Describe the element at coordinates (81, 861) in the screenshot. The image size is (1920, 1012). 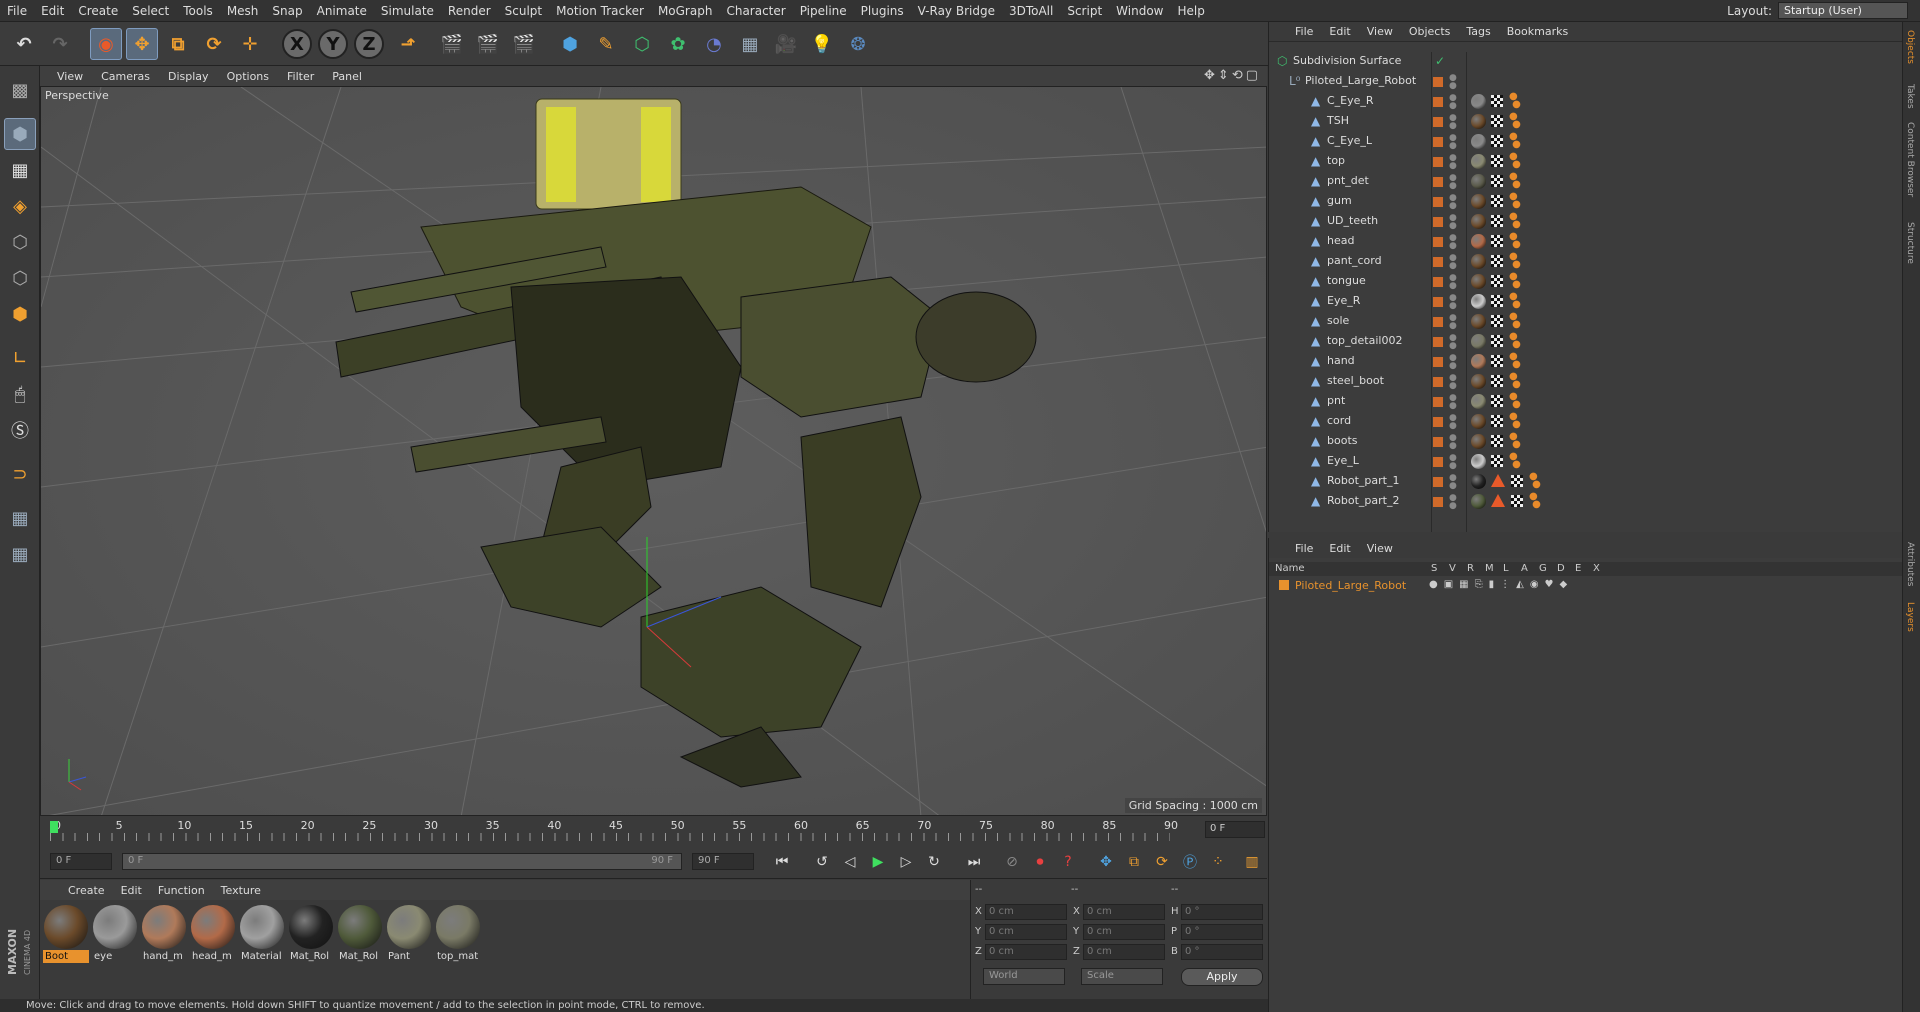
I see `start-frame-field: 0 F` at that location.